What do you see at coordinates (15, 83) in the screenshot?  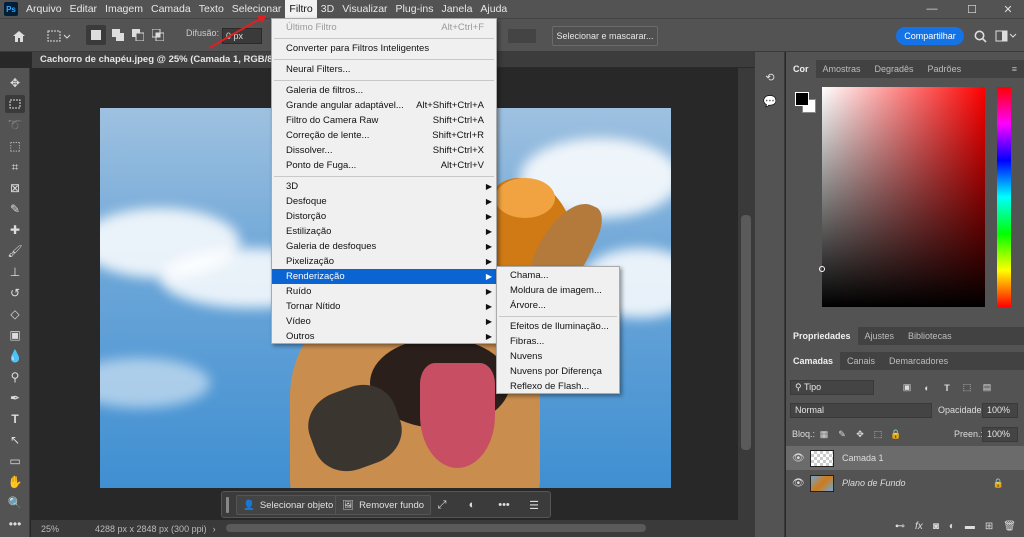 I see `move-tool-icon: ✥` at bounding box center [15, 83].